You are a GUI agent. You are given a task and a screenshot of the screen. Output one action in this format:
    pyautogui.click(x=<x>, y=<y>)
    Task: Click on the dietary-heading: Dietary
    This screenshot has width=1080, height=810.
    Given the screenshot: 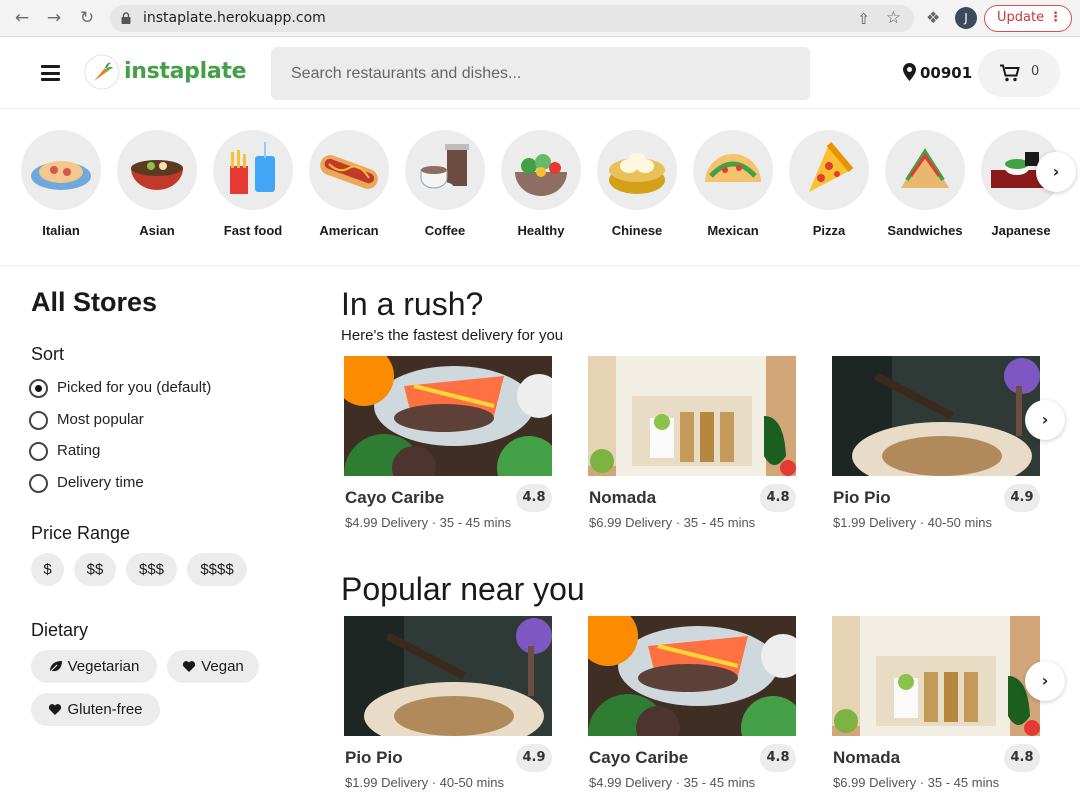 What is the action you would take?
    pyautogui.click(x=60, y=630)
    